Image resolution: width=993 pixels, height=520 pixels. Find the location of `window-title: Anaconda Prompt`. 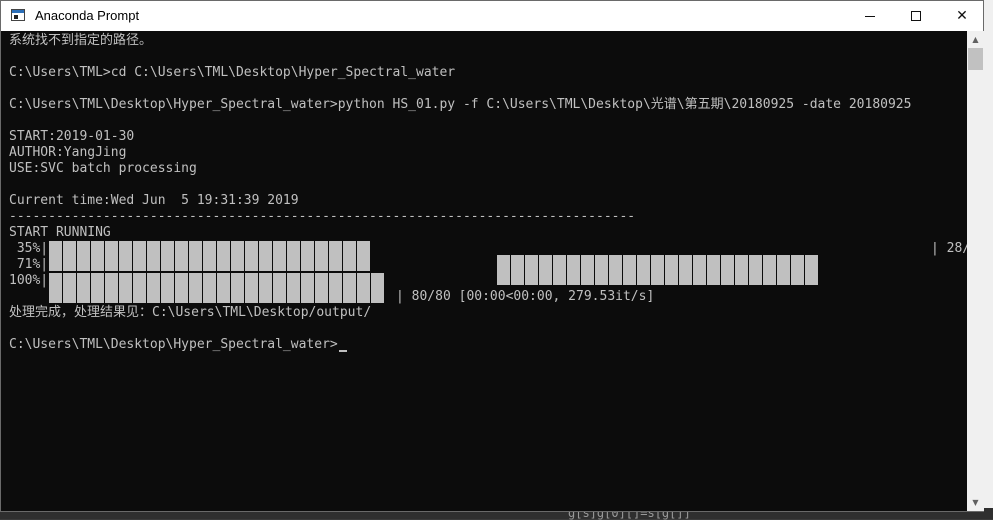

window-title: Anaconda Prompt is located at coordinates (87, 15).